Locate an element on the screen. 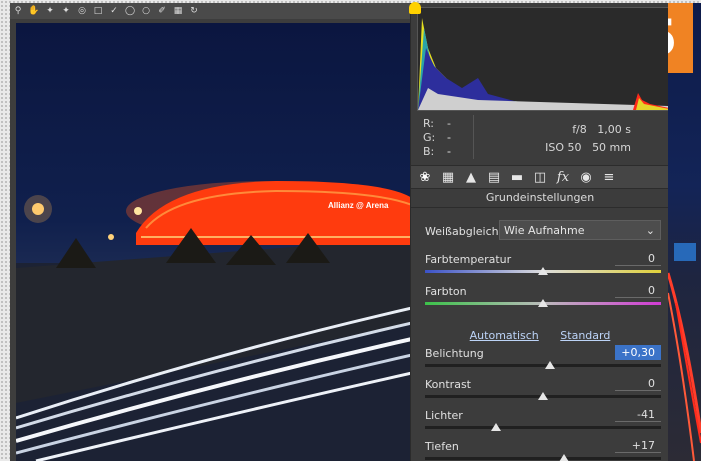 The width and height of the screenshot is (701, 461). crop-icon: □ is located at coordinates (98, 11).